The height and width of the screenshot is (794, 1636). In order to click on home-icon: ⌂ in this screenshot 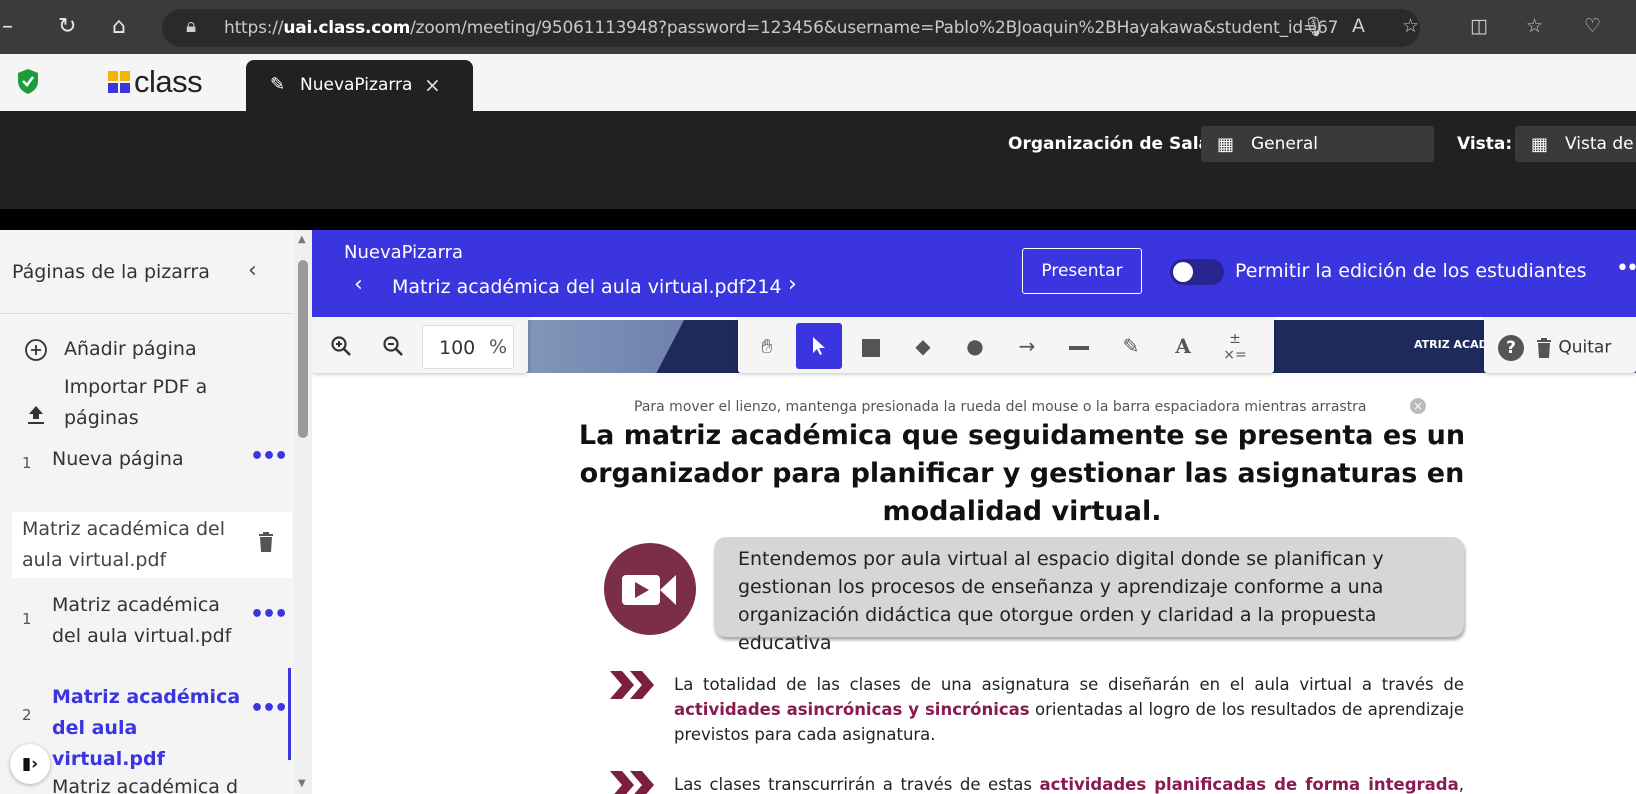, I will do `click(119, 27)`.